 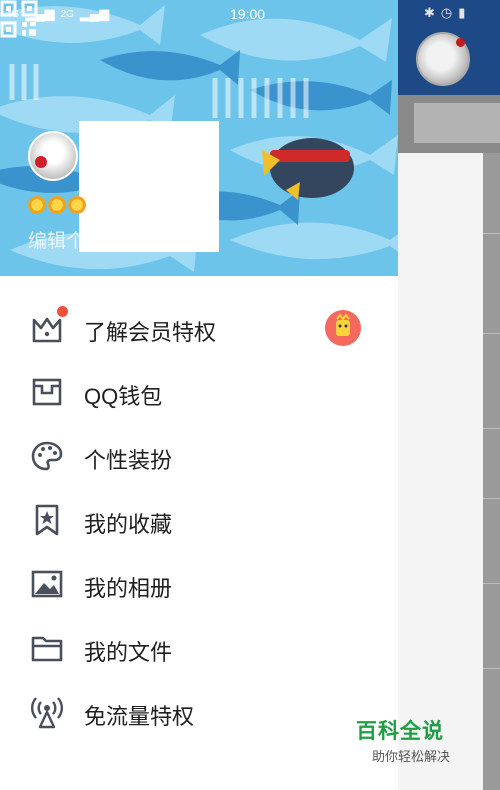 I want to click on menu-item-personalize: 个性装扮, so click(x=199, y=457).